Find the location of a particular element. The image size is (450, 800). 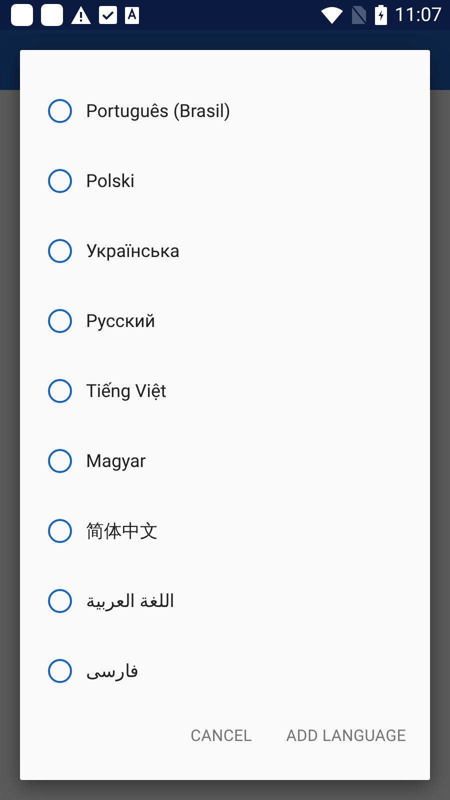

option-label: Magyar is located at coordinates (116, 462).